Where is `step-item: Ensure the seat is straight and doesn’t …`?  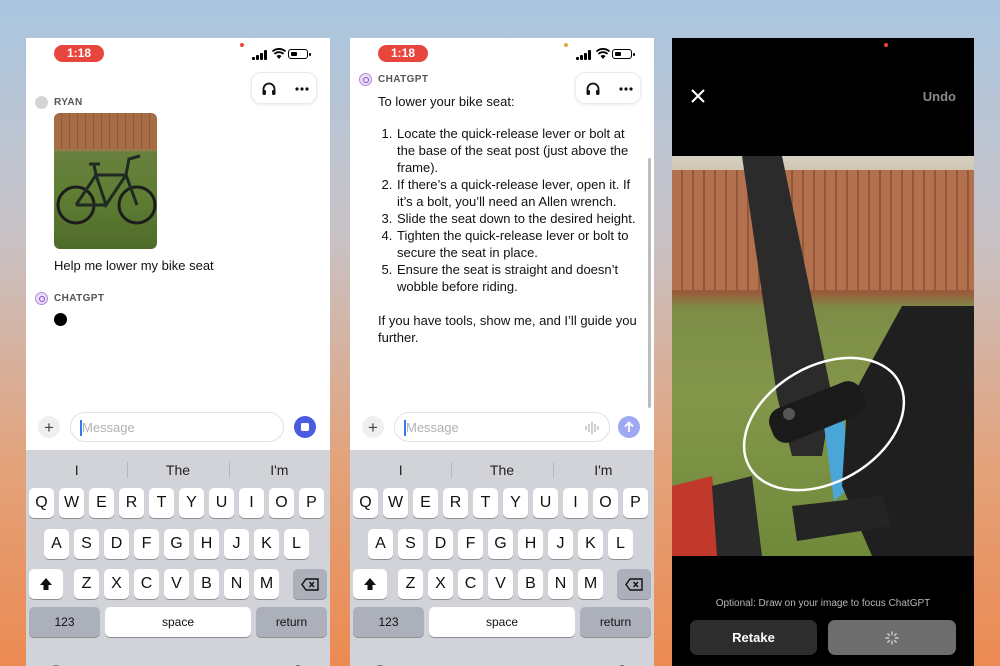 step-item: Ensure the seat is straight and doesn’t … is located at coordinates (518, 278).